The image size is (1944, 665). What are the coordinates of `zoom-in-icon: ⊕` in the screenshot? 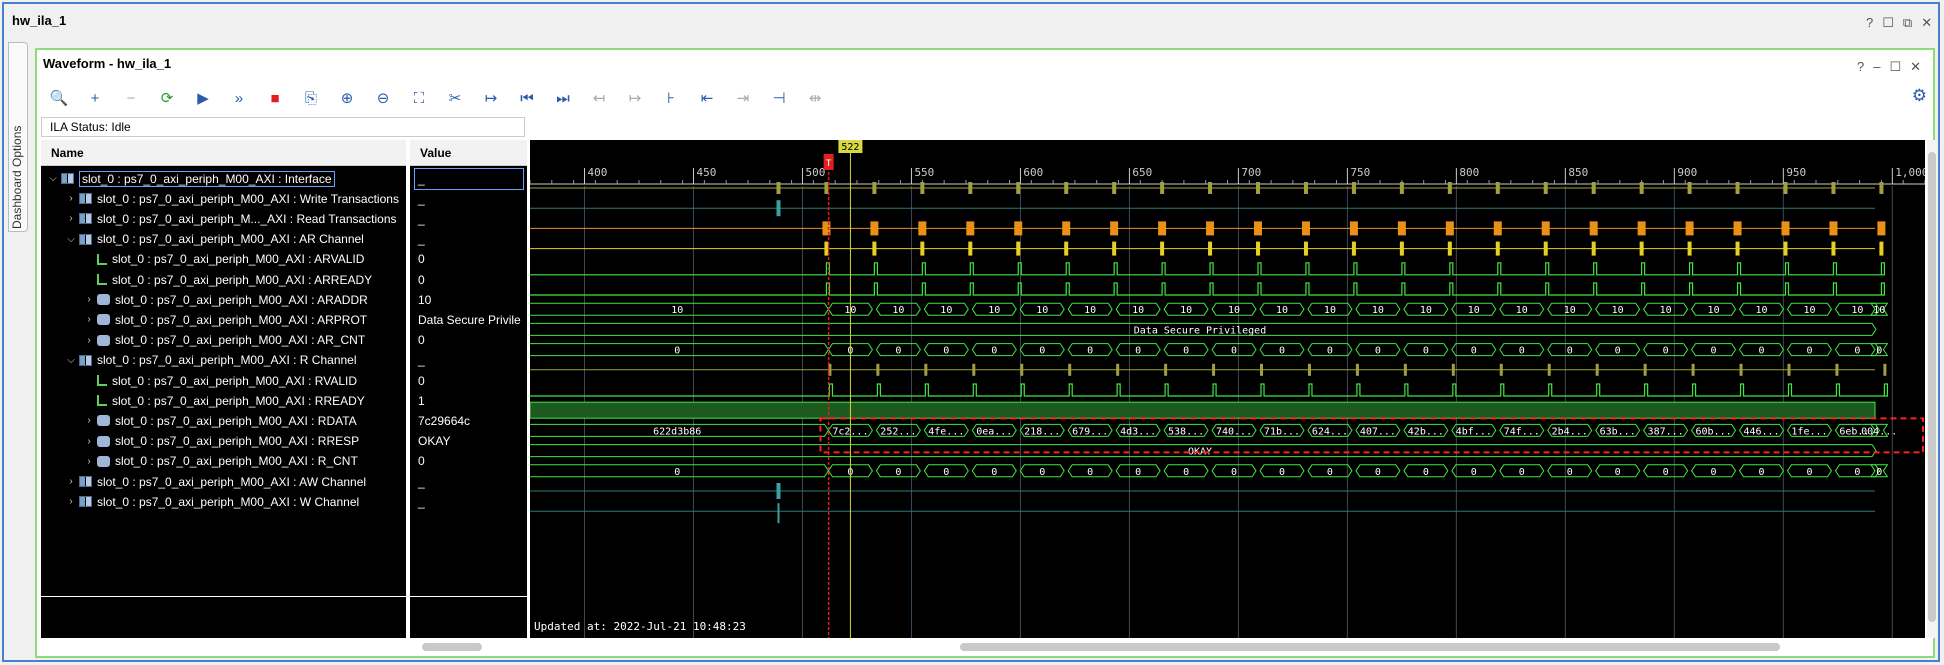 It's located at (347, 98).